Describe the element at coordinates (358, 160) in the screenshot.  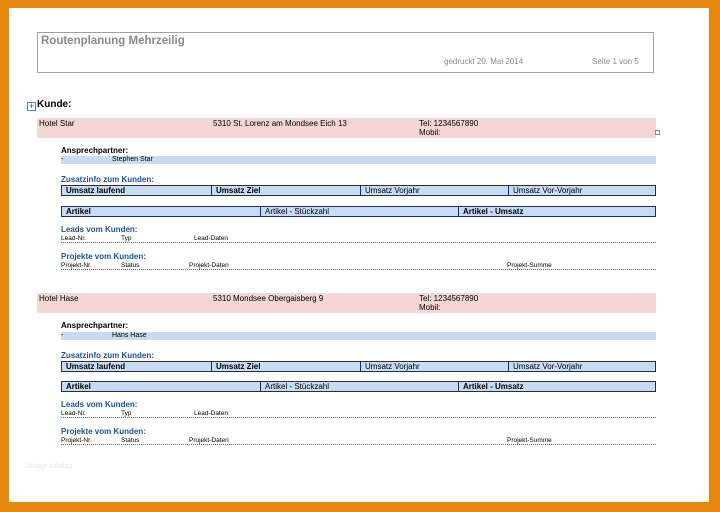
I see `contact-row: - Stephen Star` at that location.